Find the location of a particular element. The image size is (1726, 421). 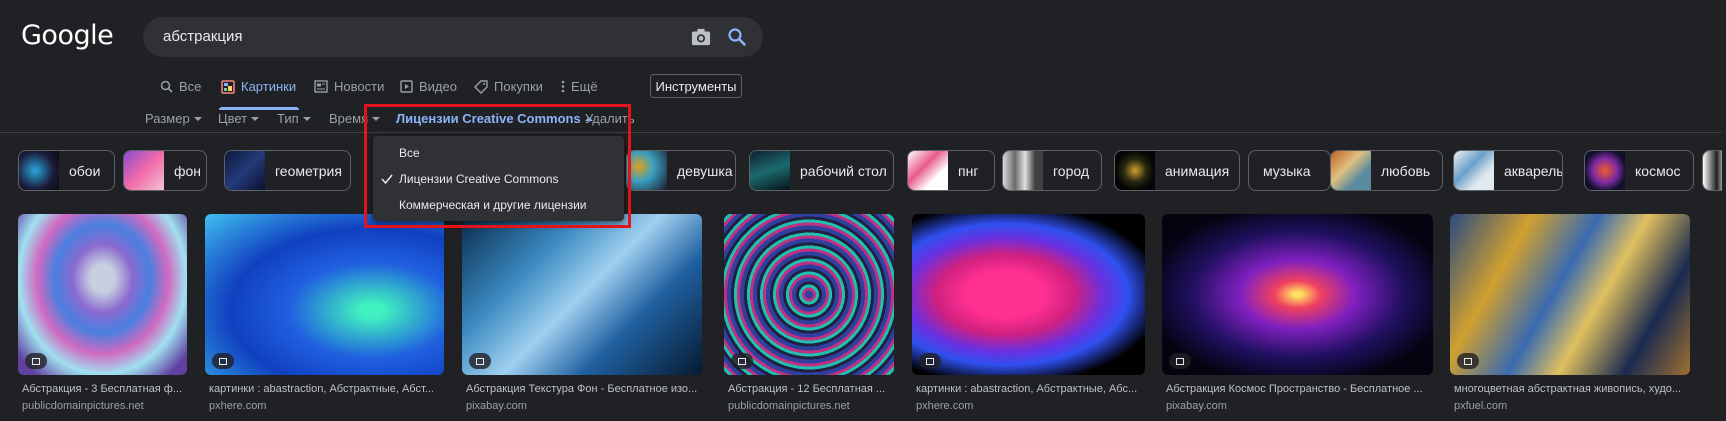

chip-label: девушка is located at coordinates (705, 170).